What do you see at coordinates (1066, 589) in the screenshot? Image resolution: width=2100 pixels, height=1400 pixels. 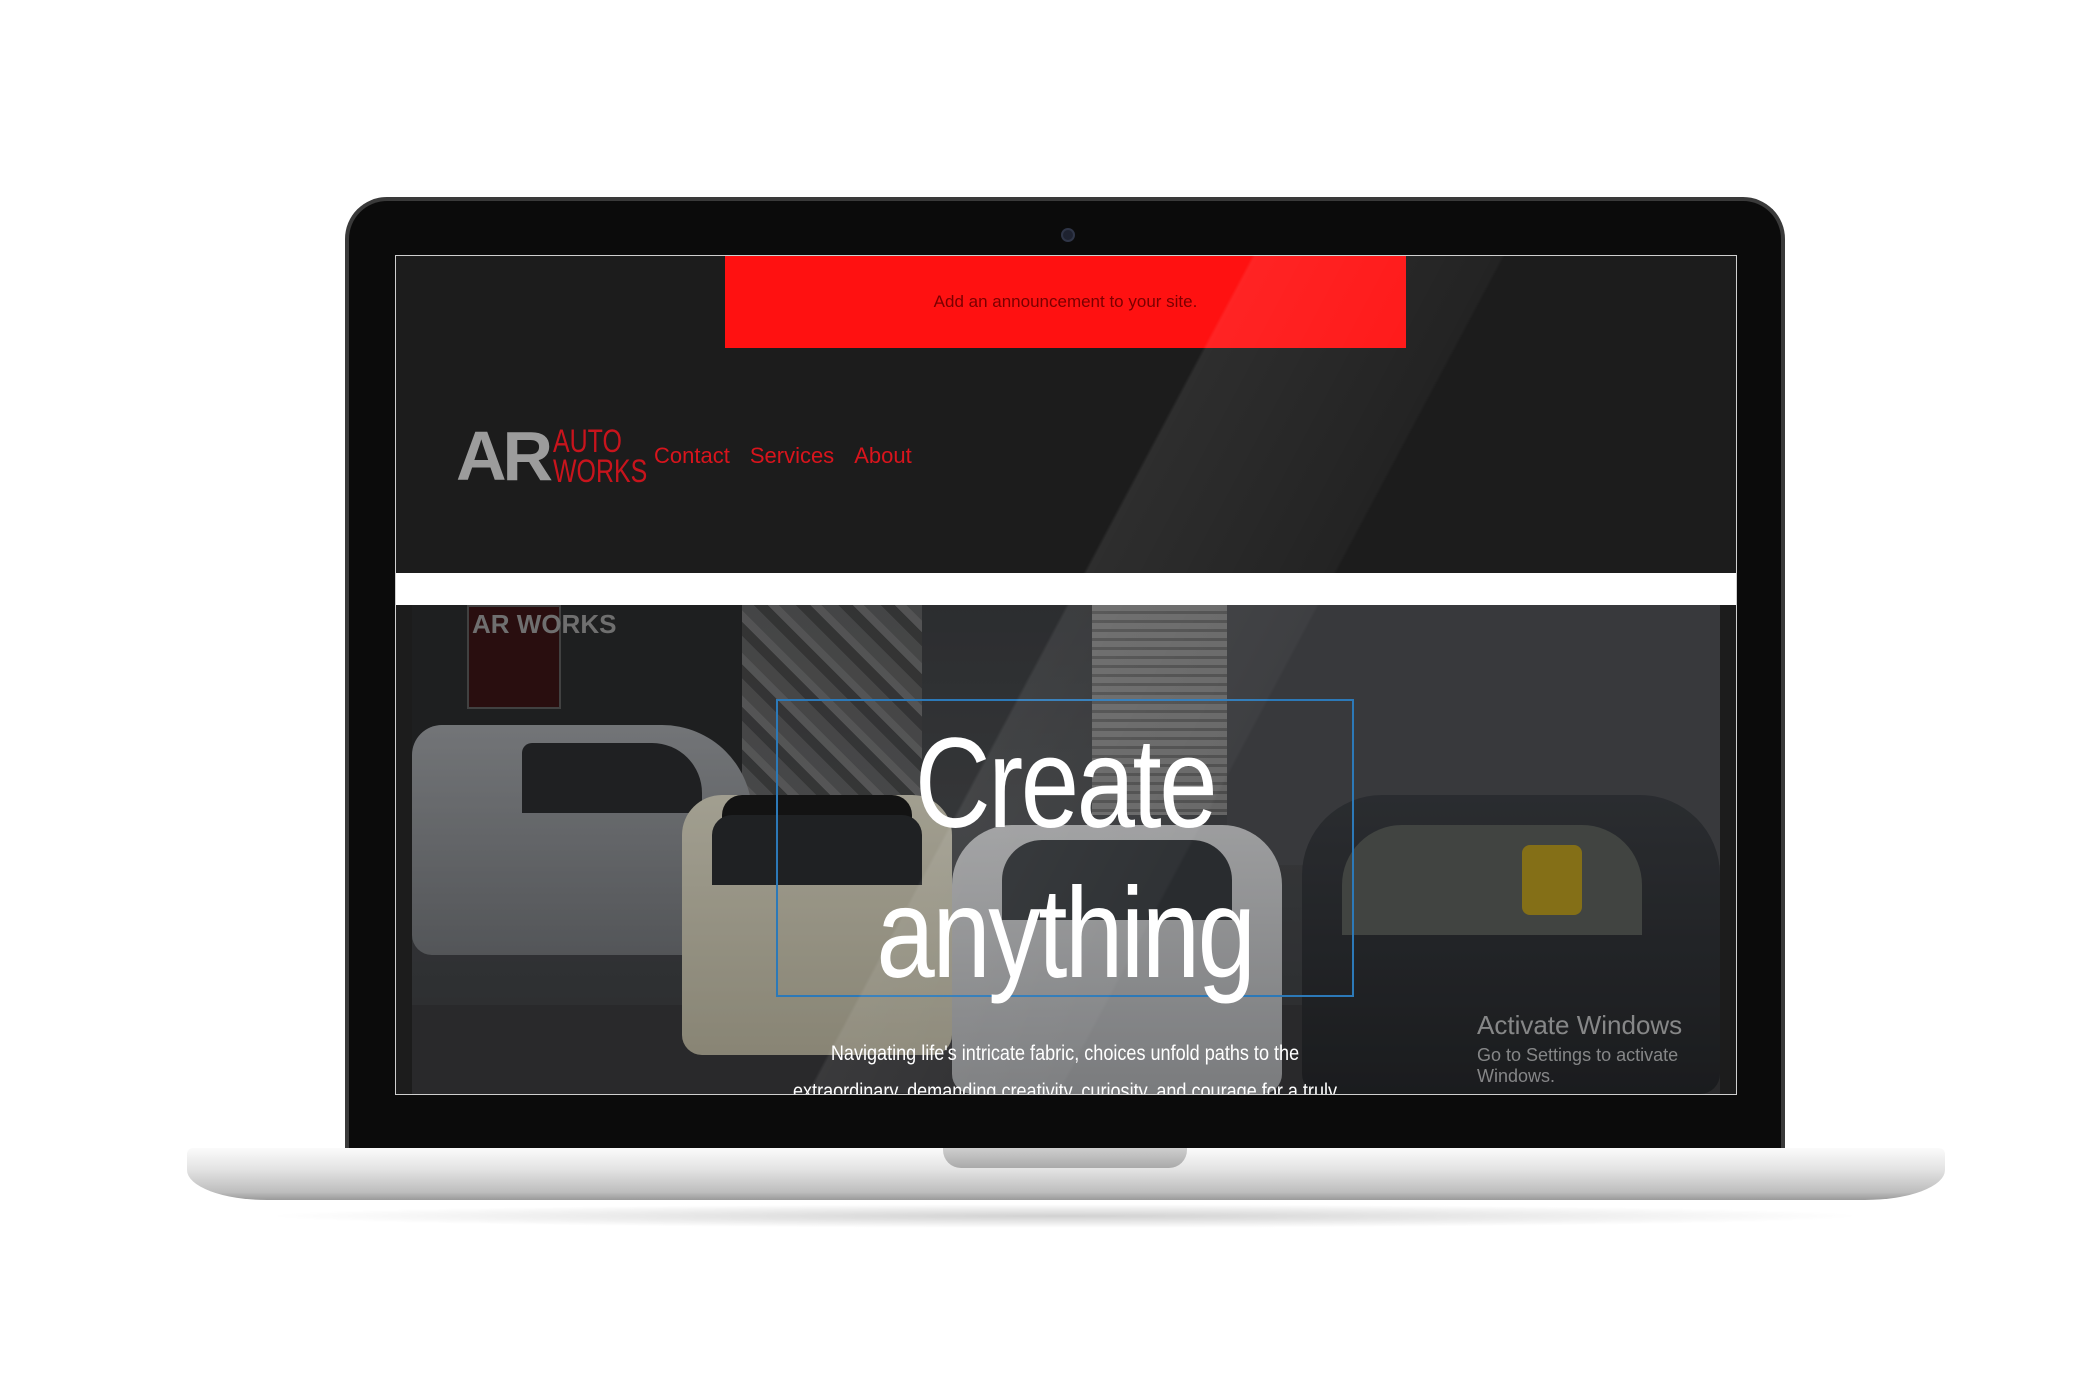 I see `header-divider` at bounding box center [1066, 589].